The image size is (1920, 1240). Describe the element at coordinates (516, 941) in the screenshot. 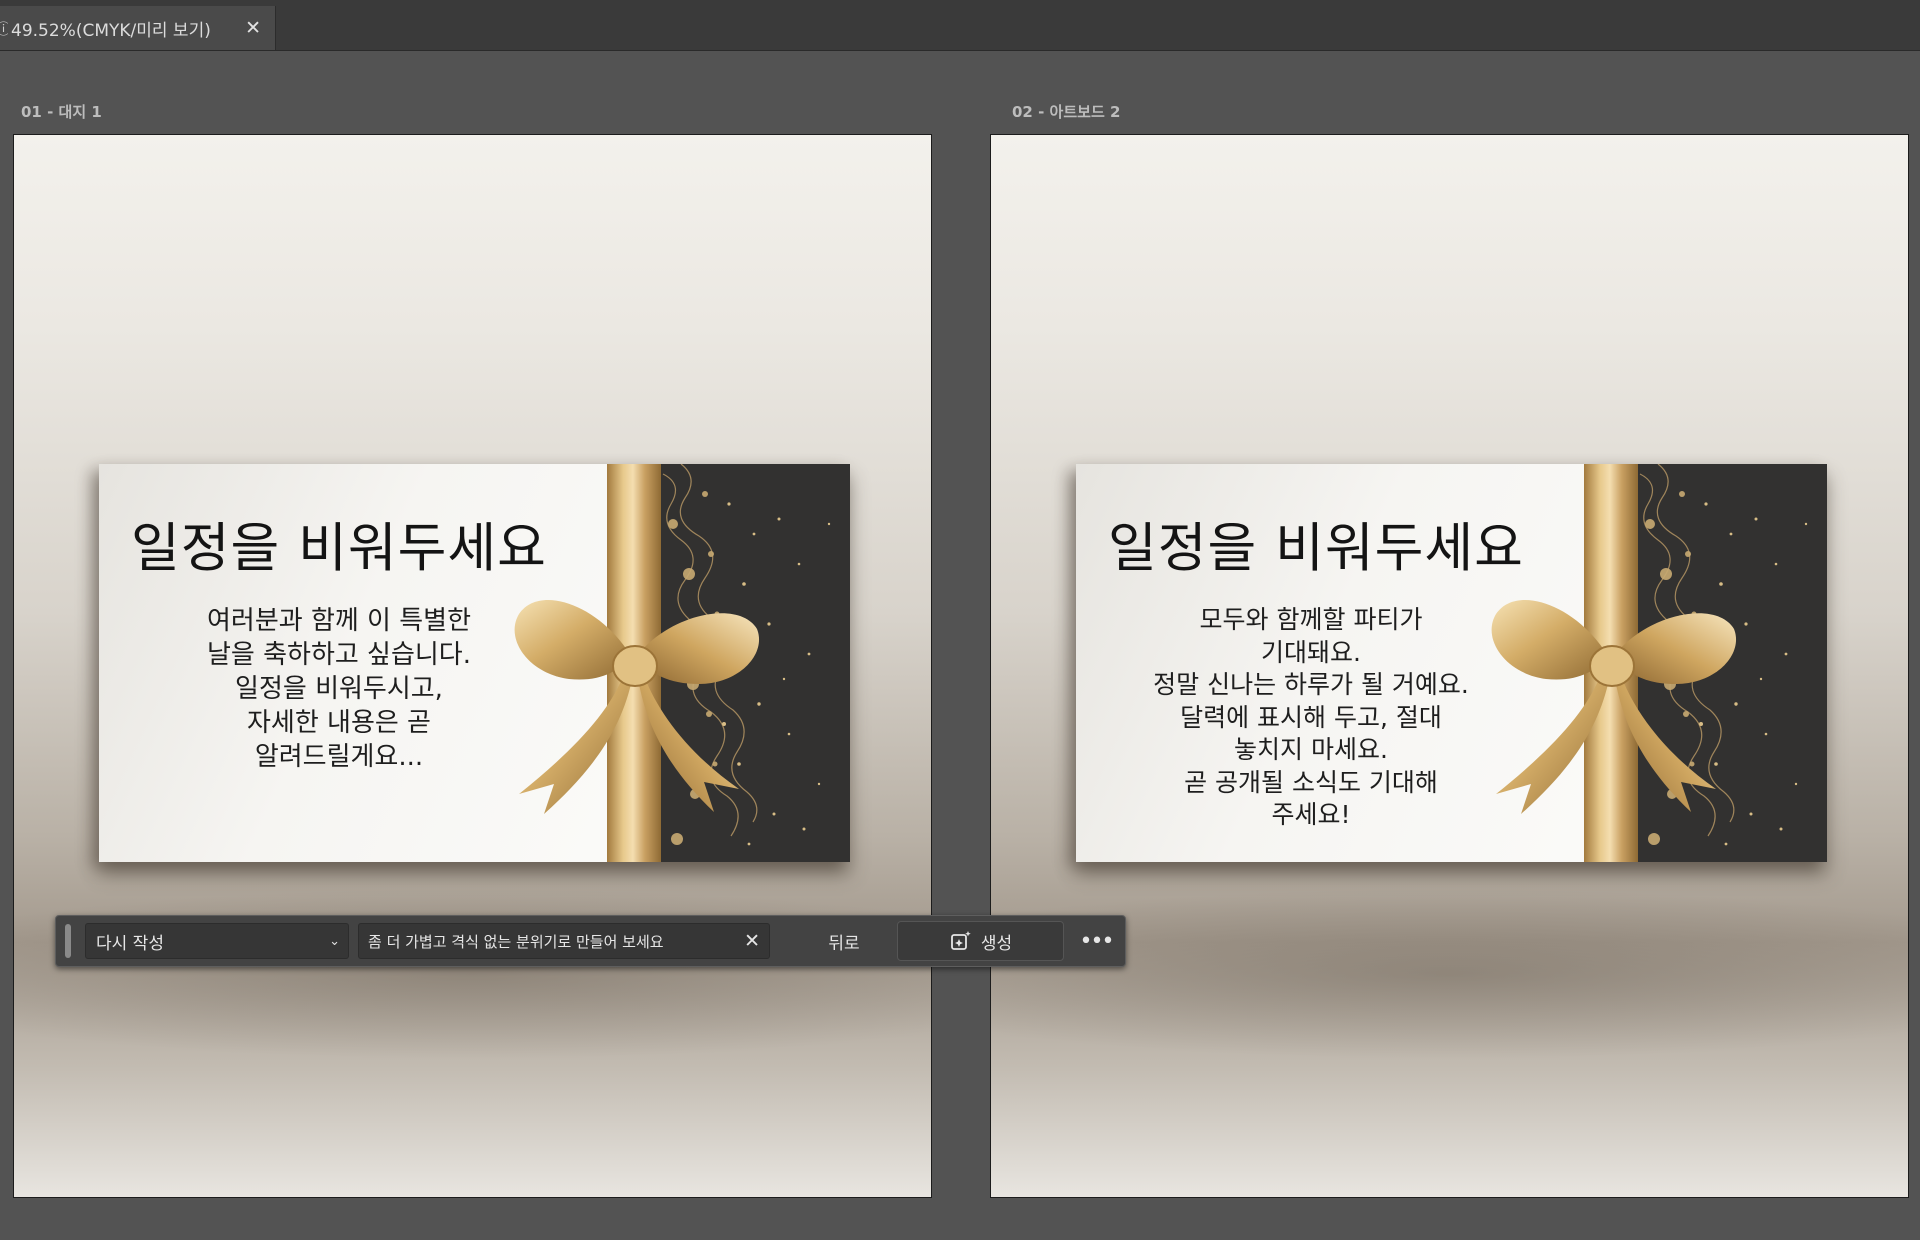

I see `prompt-input-value: 좀 더 가볍고 격식 없는 분위기로 만들어 보세요` at that location.